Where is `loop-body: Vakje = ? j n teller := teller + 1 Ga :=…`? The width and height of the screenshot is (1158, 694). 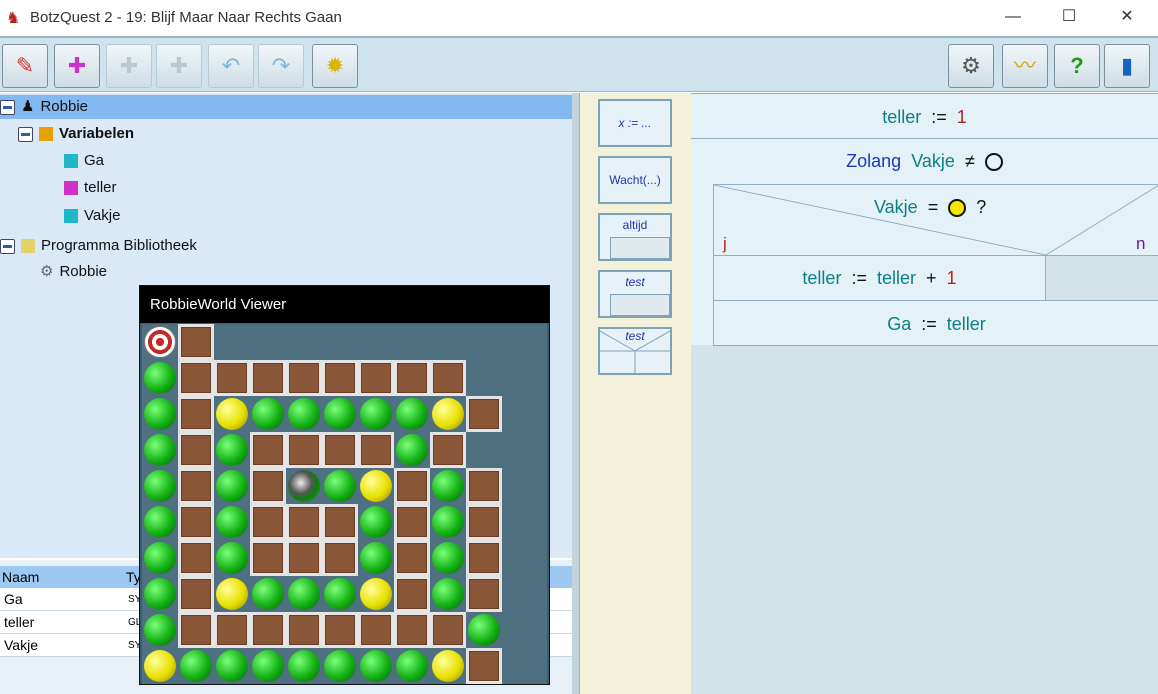 loop-body: Vakje = ? j n teller := teller + 1 Ga :=… is located at coordinates (935, 265).